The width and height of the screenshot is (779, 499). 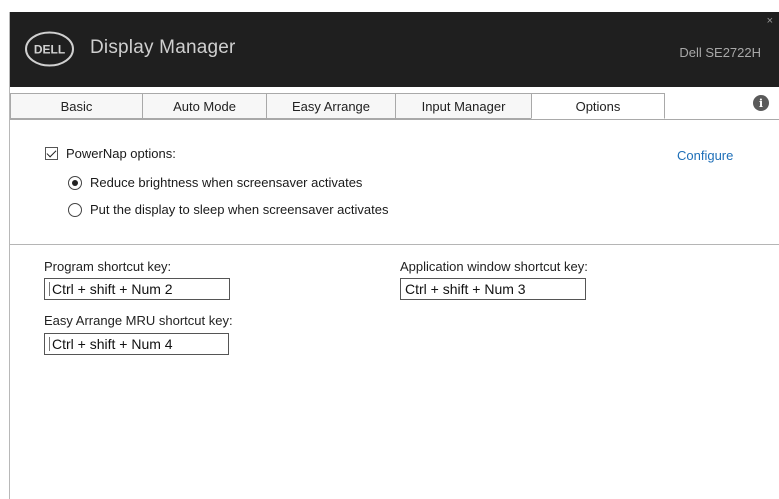 What do you see at coordinates (394, 244) in the screenshot?
I see `section-divider` at bounding box center [394, 244].